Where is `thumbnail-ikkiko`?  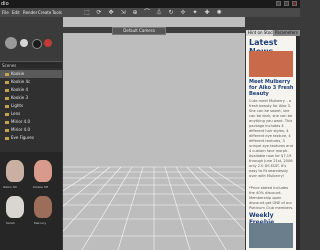
thumbnail-ikkiko is located at coordinates (15, 171).